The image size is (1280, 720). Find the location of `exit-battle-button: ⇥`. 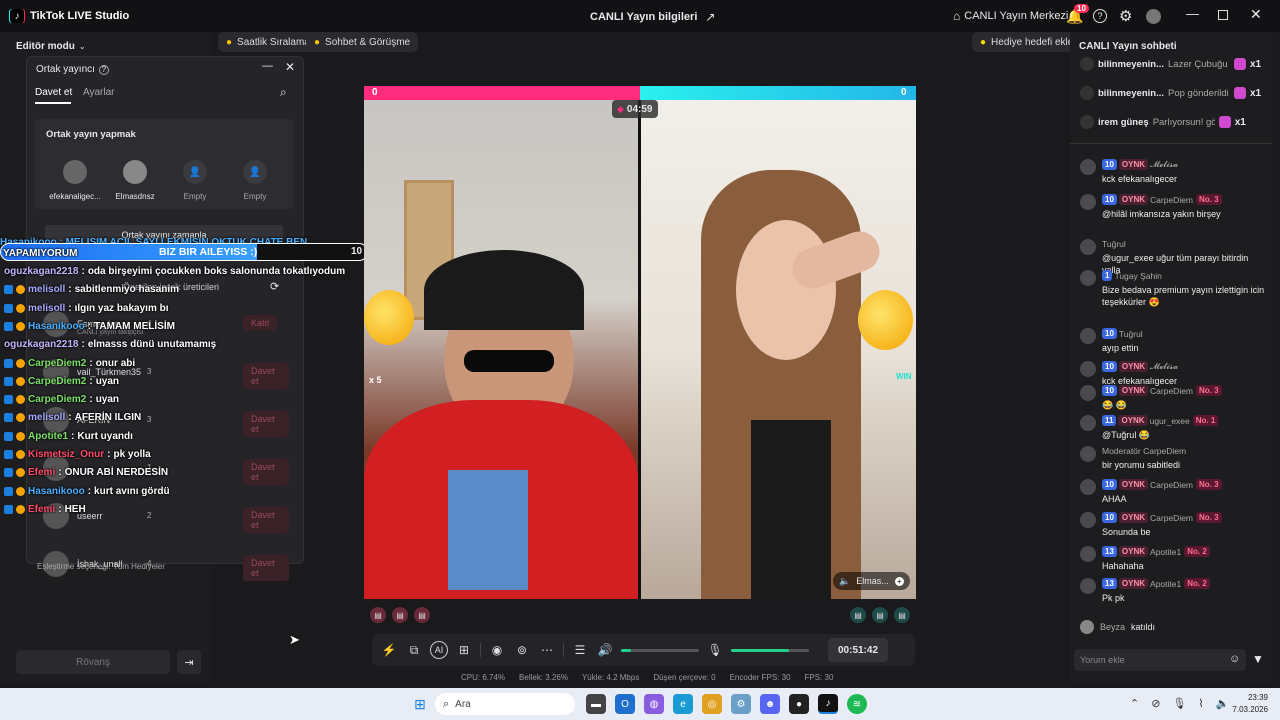

exit-battle-button: ⇥ is located at coordinates (189, 662).